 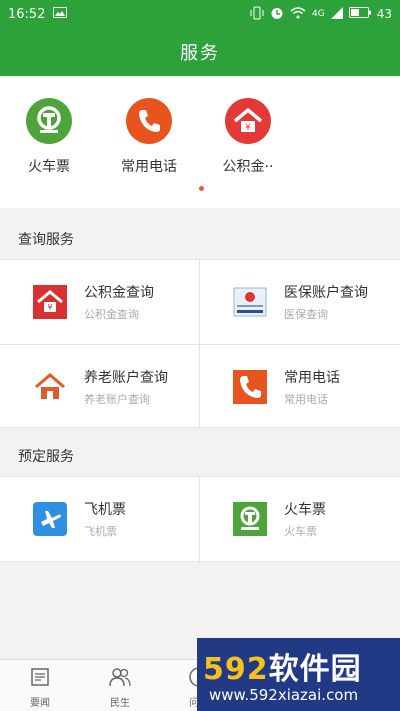 I want to click on service-train-ticket: 火车票 火车票, so click(x=300, y=519).